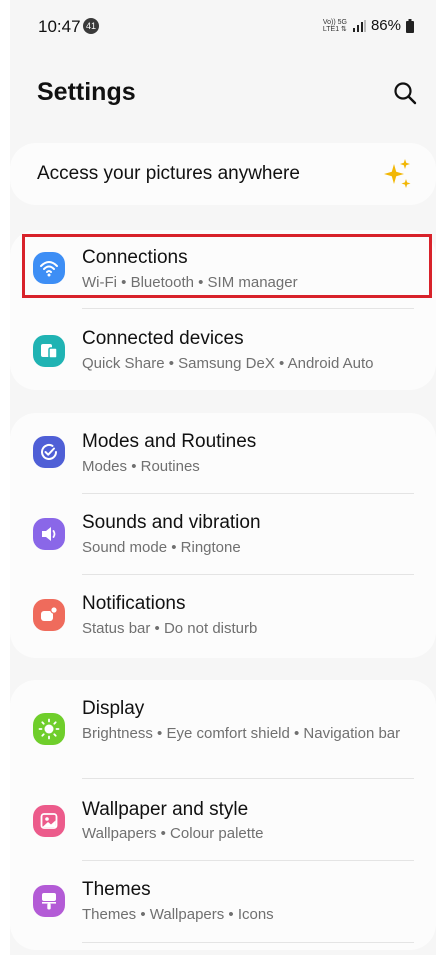 This screenshot has width=436, height=955. Describe the element at coordinates (173, 833) in the screenshot. I see `settings-item-subtitle: Wallpapers • Colour palette` at that location.